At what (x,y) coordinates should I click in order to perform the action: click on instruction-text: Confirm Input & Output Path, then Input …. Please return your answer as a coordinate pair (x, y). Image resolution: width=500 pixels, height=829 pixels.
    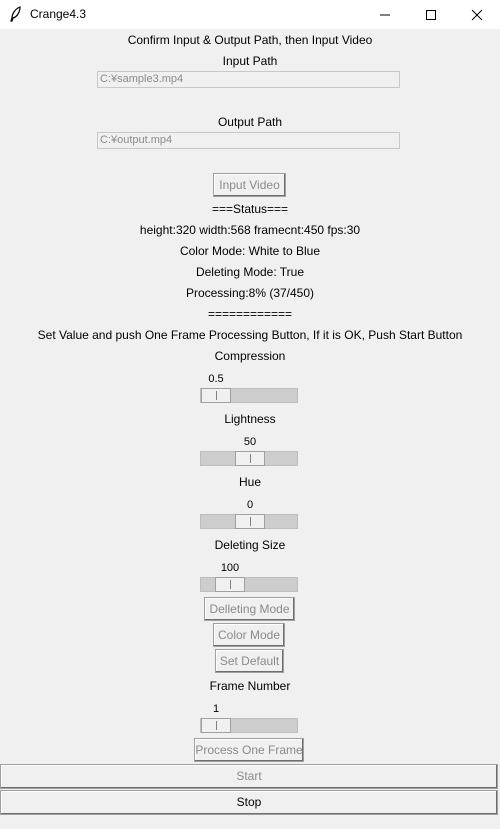
    Looking at the image, I should click on (250, 40).